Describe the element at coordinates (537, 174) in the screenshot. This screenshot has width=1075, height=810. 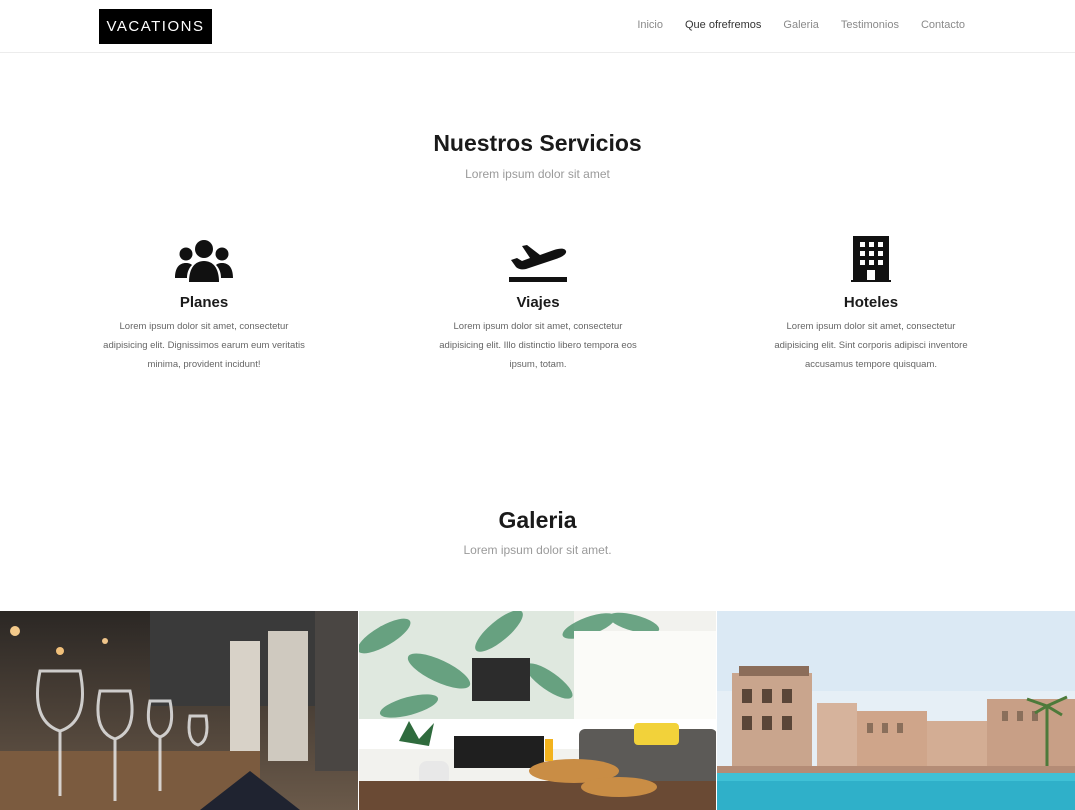
I see `services-subtitle: Lorem ipsum dolor sit amet` at that location.